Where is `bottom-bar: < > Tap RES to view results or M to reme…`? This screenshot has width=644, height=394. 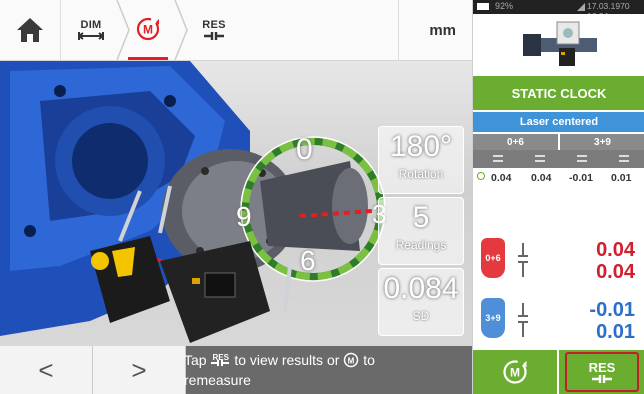
bottom-bar: < > Tap RES to view results or M to reme… is located at coordinates (236, 370).